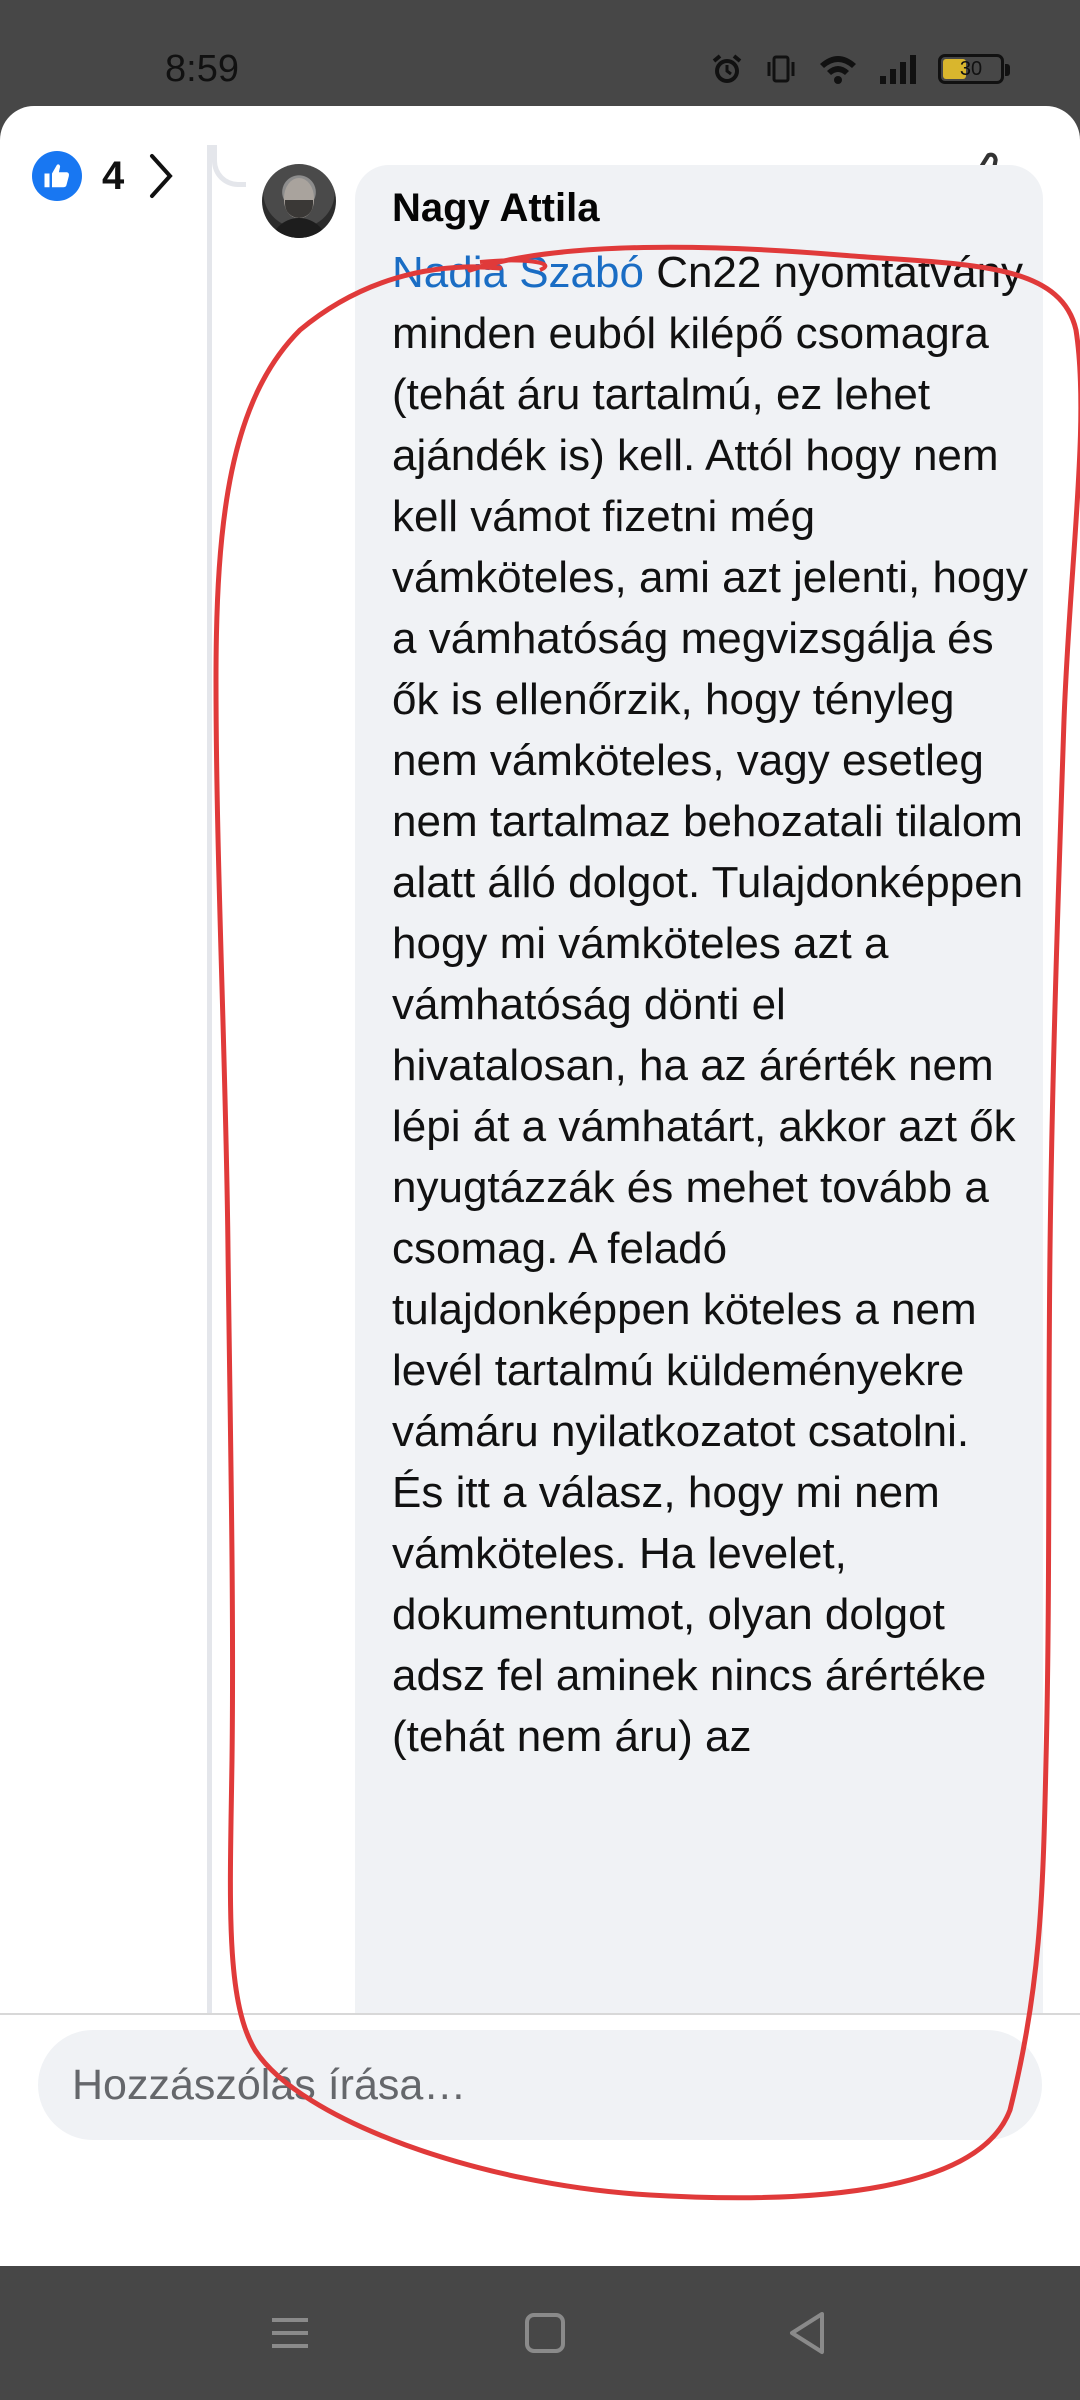 The height and width of the screenshot is (2400, 1080). Describe the element at coordinates (161, 176) in the screenshot. I see `chevron-right-icon` at that location.